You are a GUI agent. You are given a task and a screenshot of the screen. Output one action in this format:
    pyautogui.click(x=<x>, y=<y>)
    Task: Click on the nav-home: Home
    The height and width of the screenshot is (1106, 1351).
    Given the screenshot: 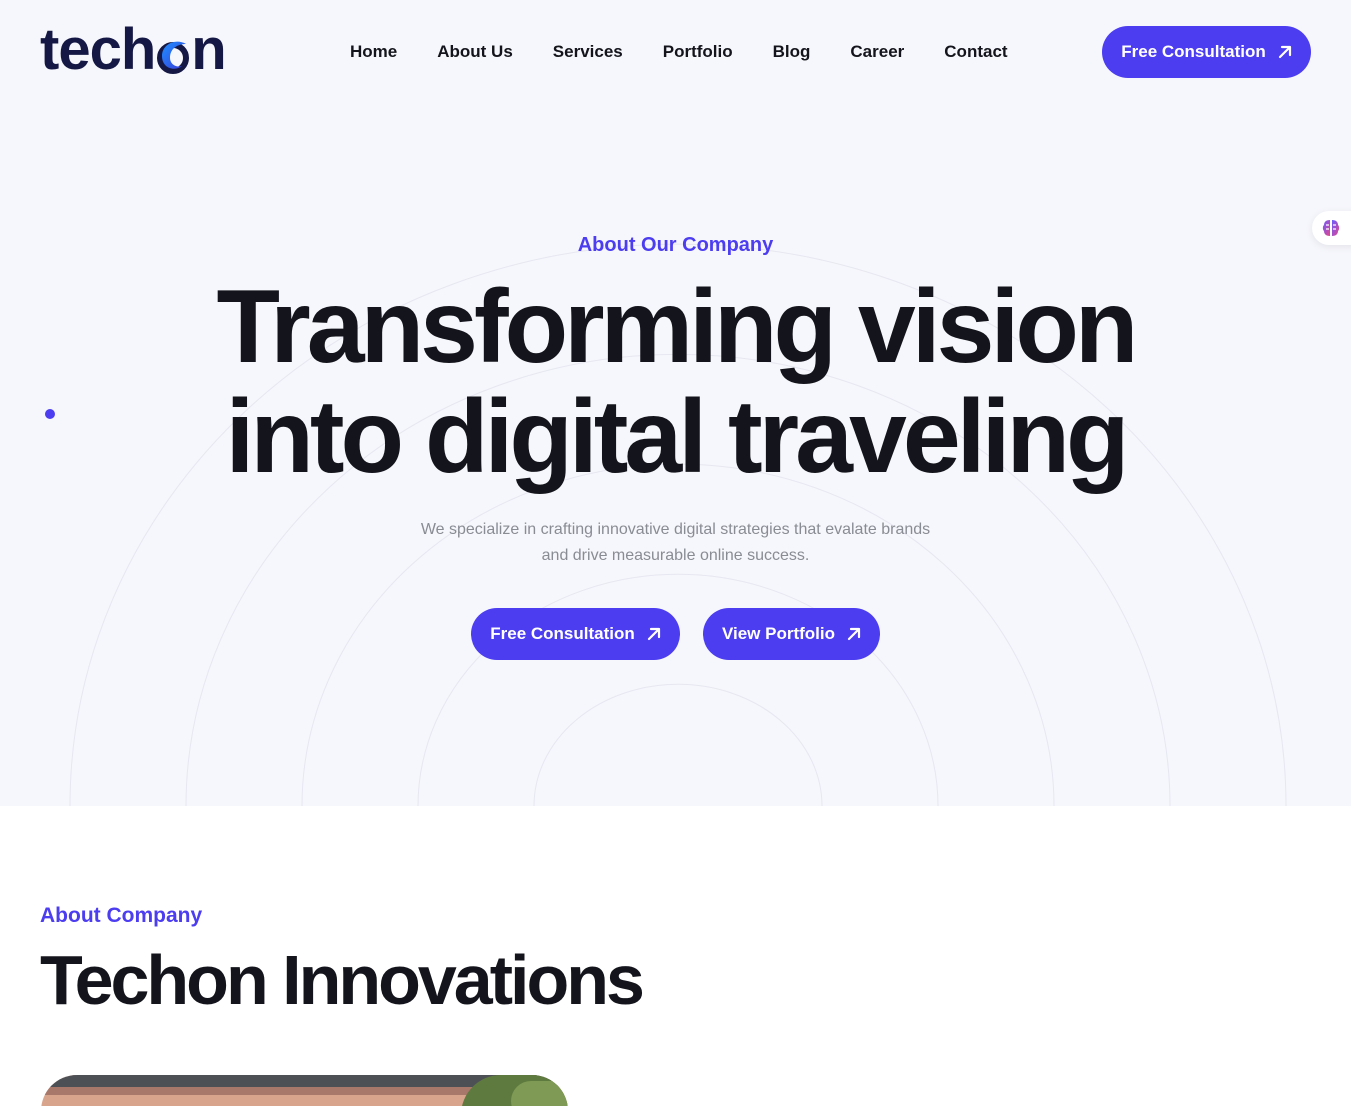 What is the action you would take?
    pyautogui.click(x=373, y=52)
    